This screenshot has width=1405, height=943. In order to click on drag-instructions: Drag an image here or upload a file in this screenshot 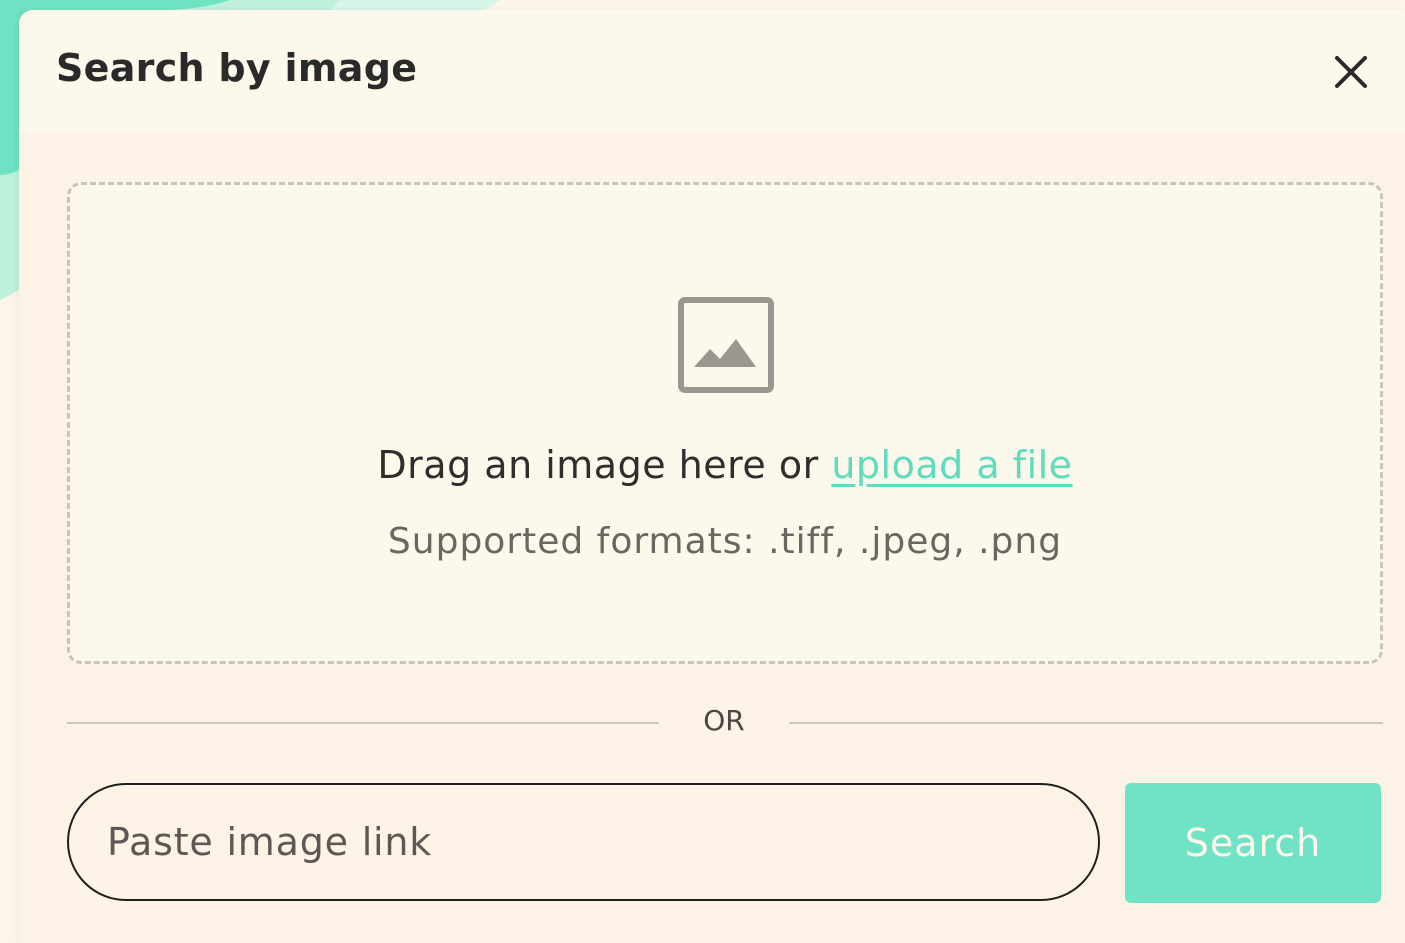, I will do `click(725, 465)`.